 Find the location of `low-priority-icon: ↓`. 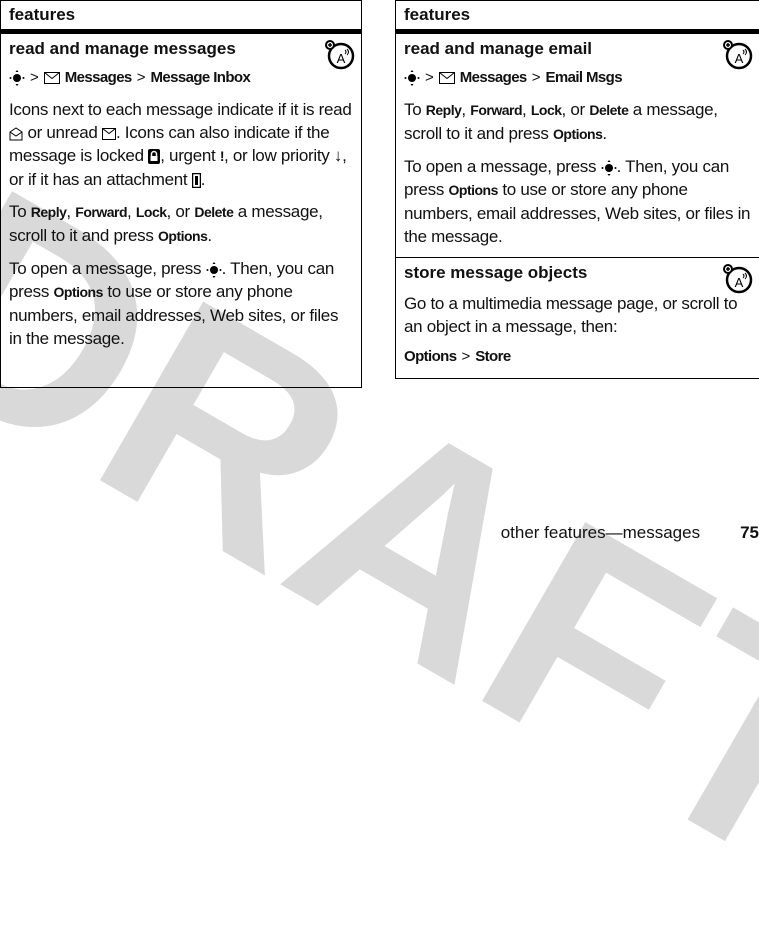

low-priority-icon: ↓ is located at coordinates (338, 155).